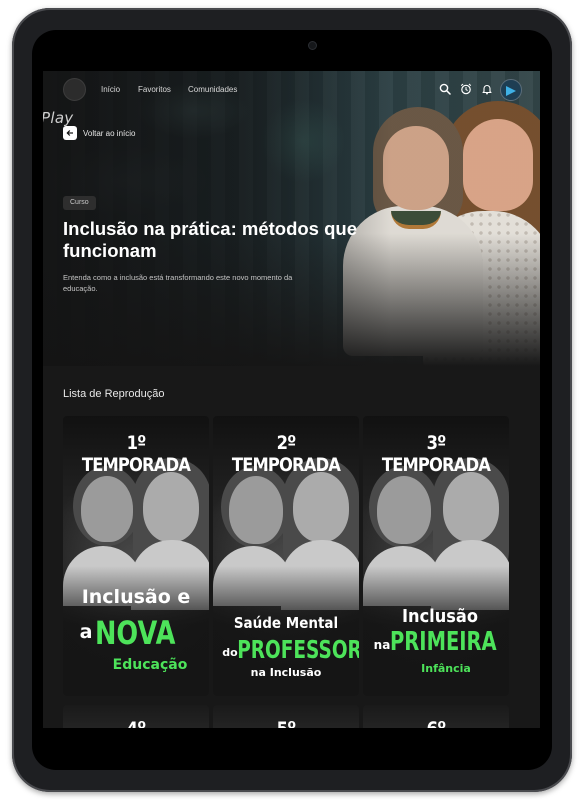  I want to click on logo-avatar, so click(74, 89).